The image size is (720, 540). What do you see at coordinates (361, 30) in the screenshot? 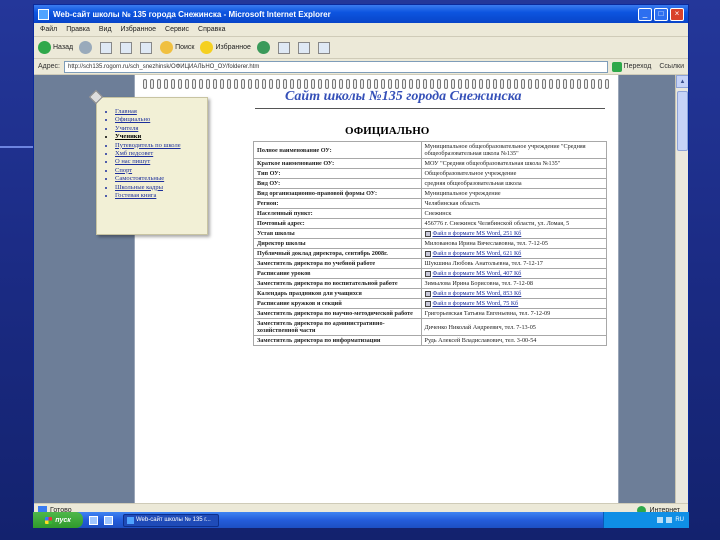
I see `menu-bar: Файл Правка Вид Избранное Сервис Справка` at bounding box center [361, 30].